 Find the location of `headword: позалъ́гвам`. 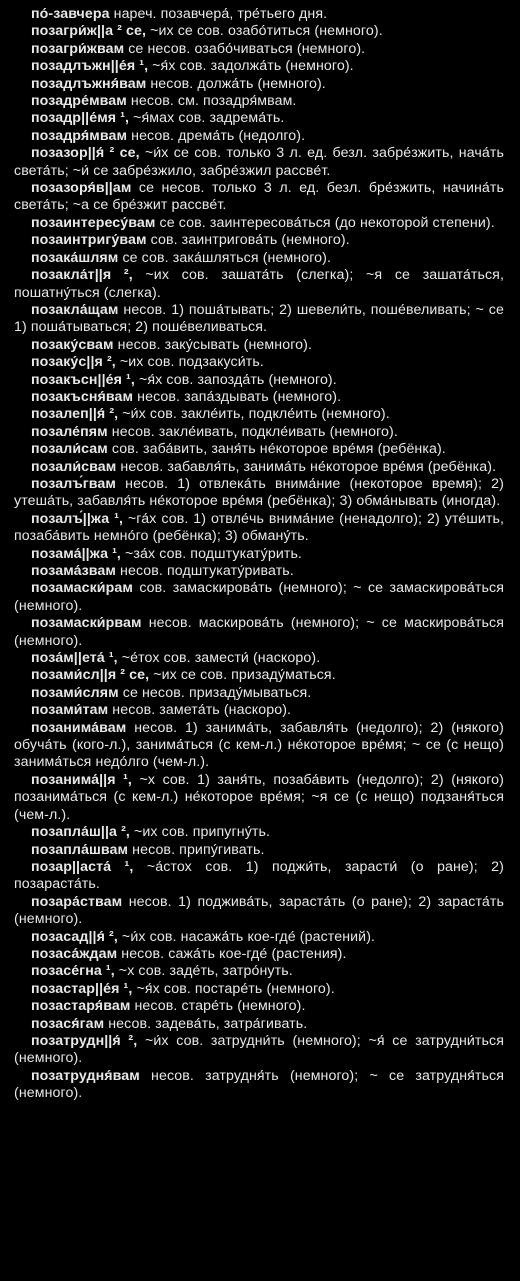

headword: позалъ́гвам is located at coordinates (73, 483).